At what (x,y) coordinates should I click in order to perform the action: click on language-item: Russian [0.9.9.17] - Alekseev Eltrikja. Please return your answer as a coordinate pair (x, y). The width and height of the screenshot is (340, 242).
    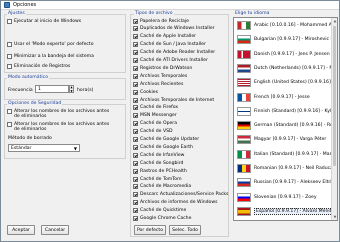
    Looking at the image, I should click on (286, 182).